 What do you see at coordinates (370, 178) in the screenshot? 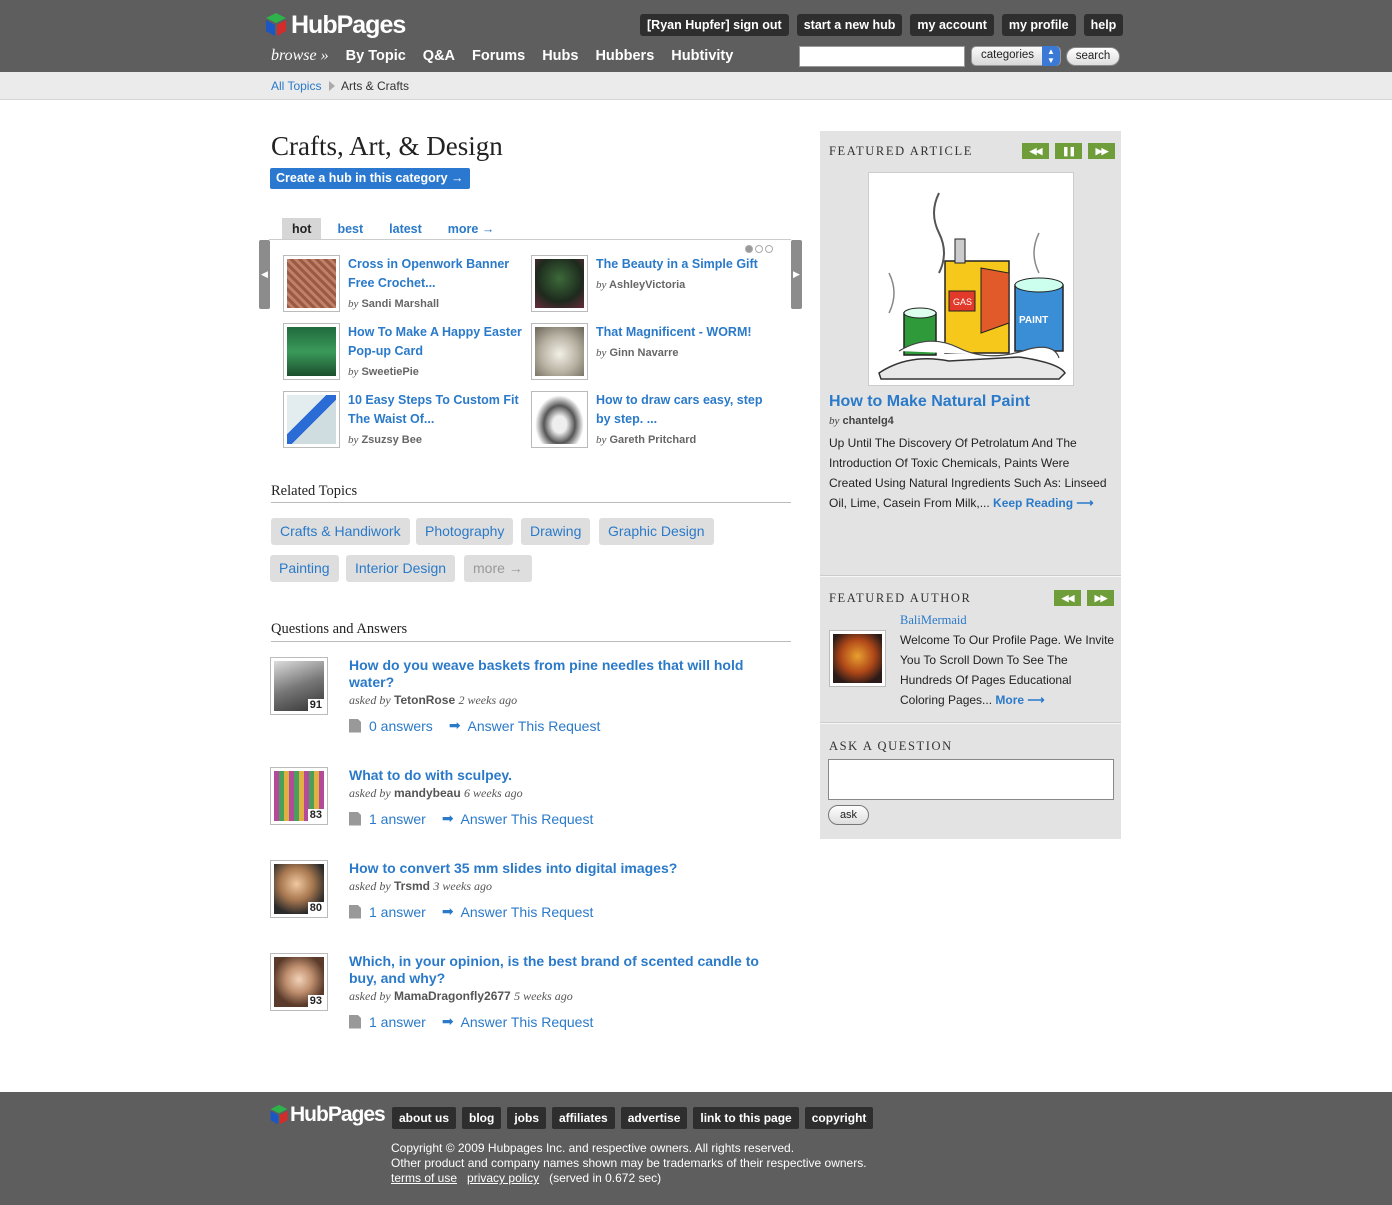
I see `create-hub-button: Create a hub in this category →` at bounding box center [370, 178].